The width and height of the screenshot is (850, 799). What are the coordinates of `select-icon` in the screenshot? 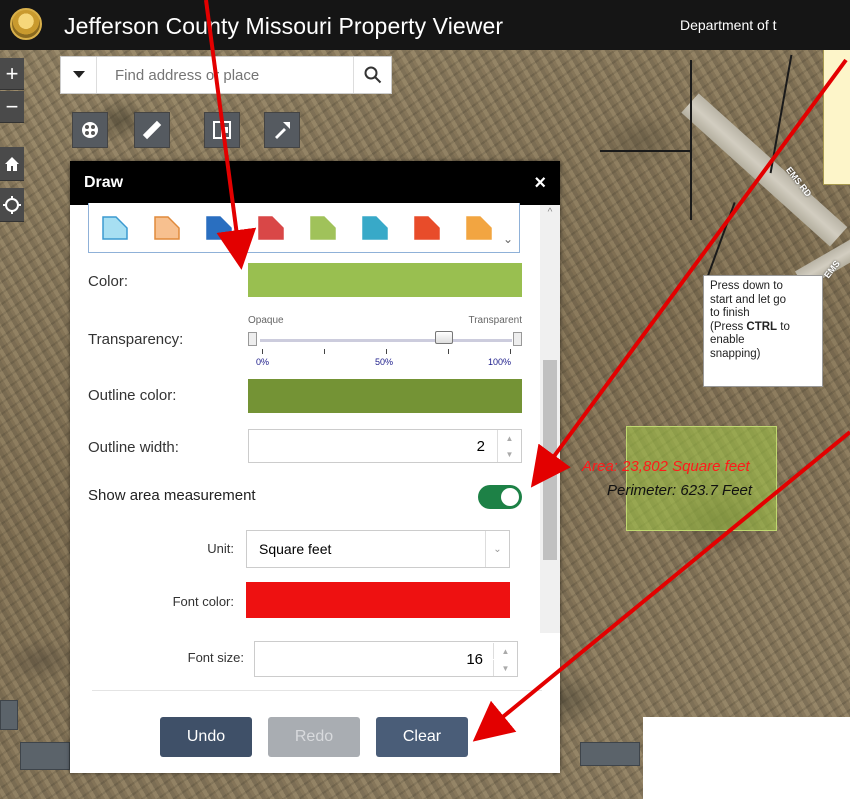 It's located at (222, 130).